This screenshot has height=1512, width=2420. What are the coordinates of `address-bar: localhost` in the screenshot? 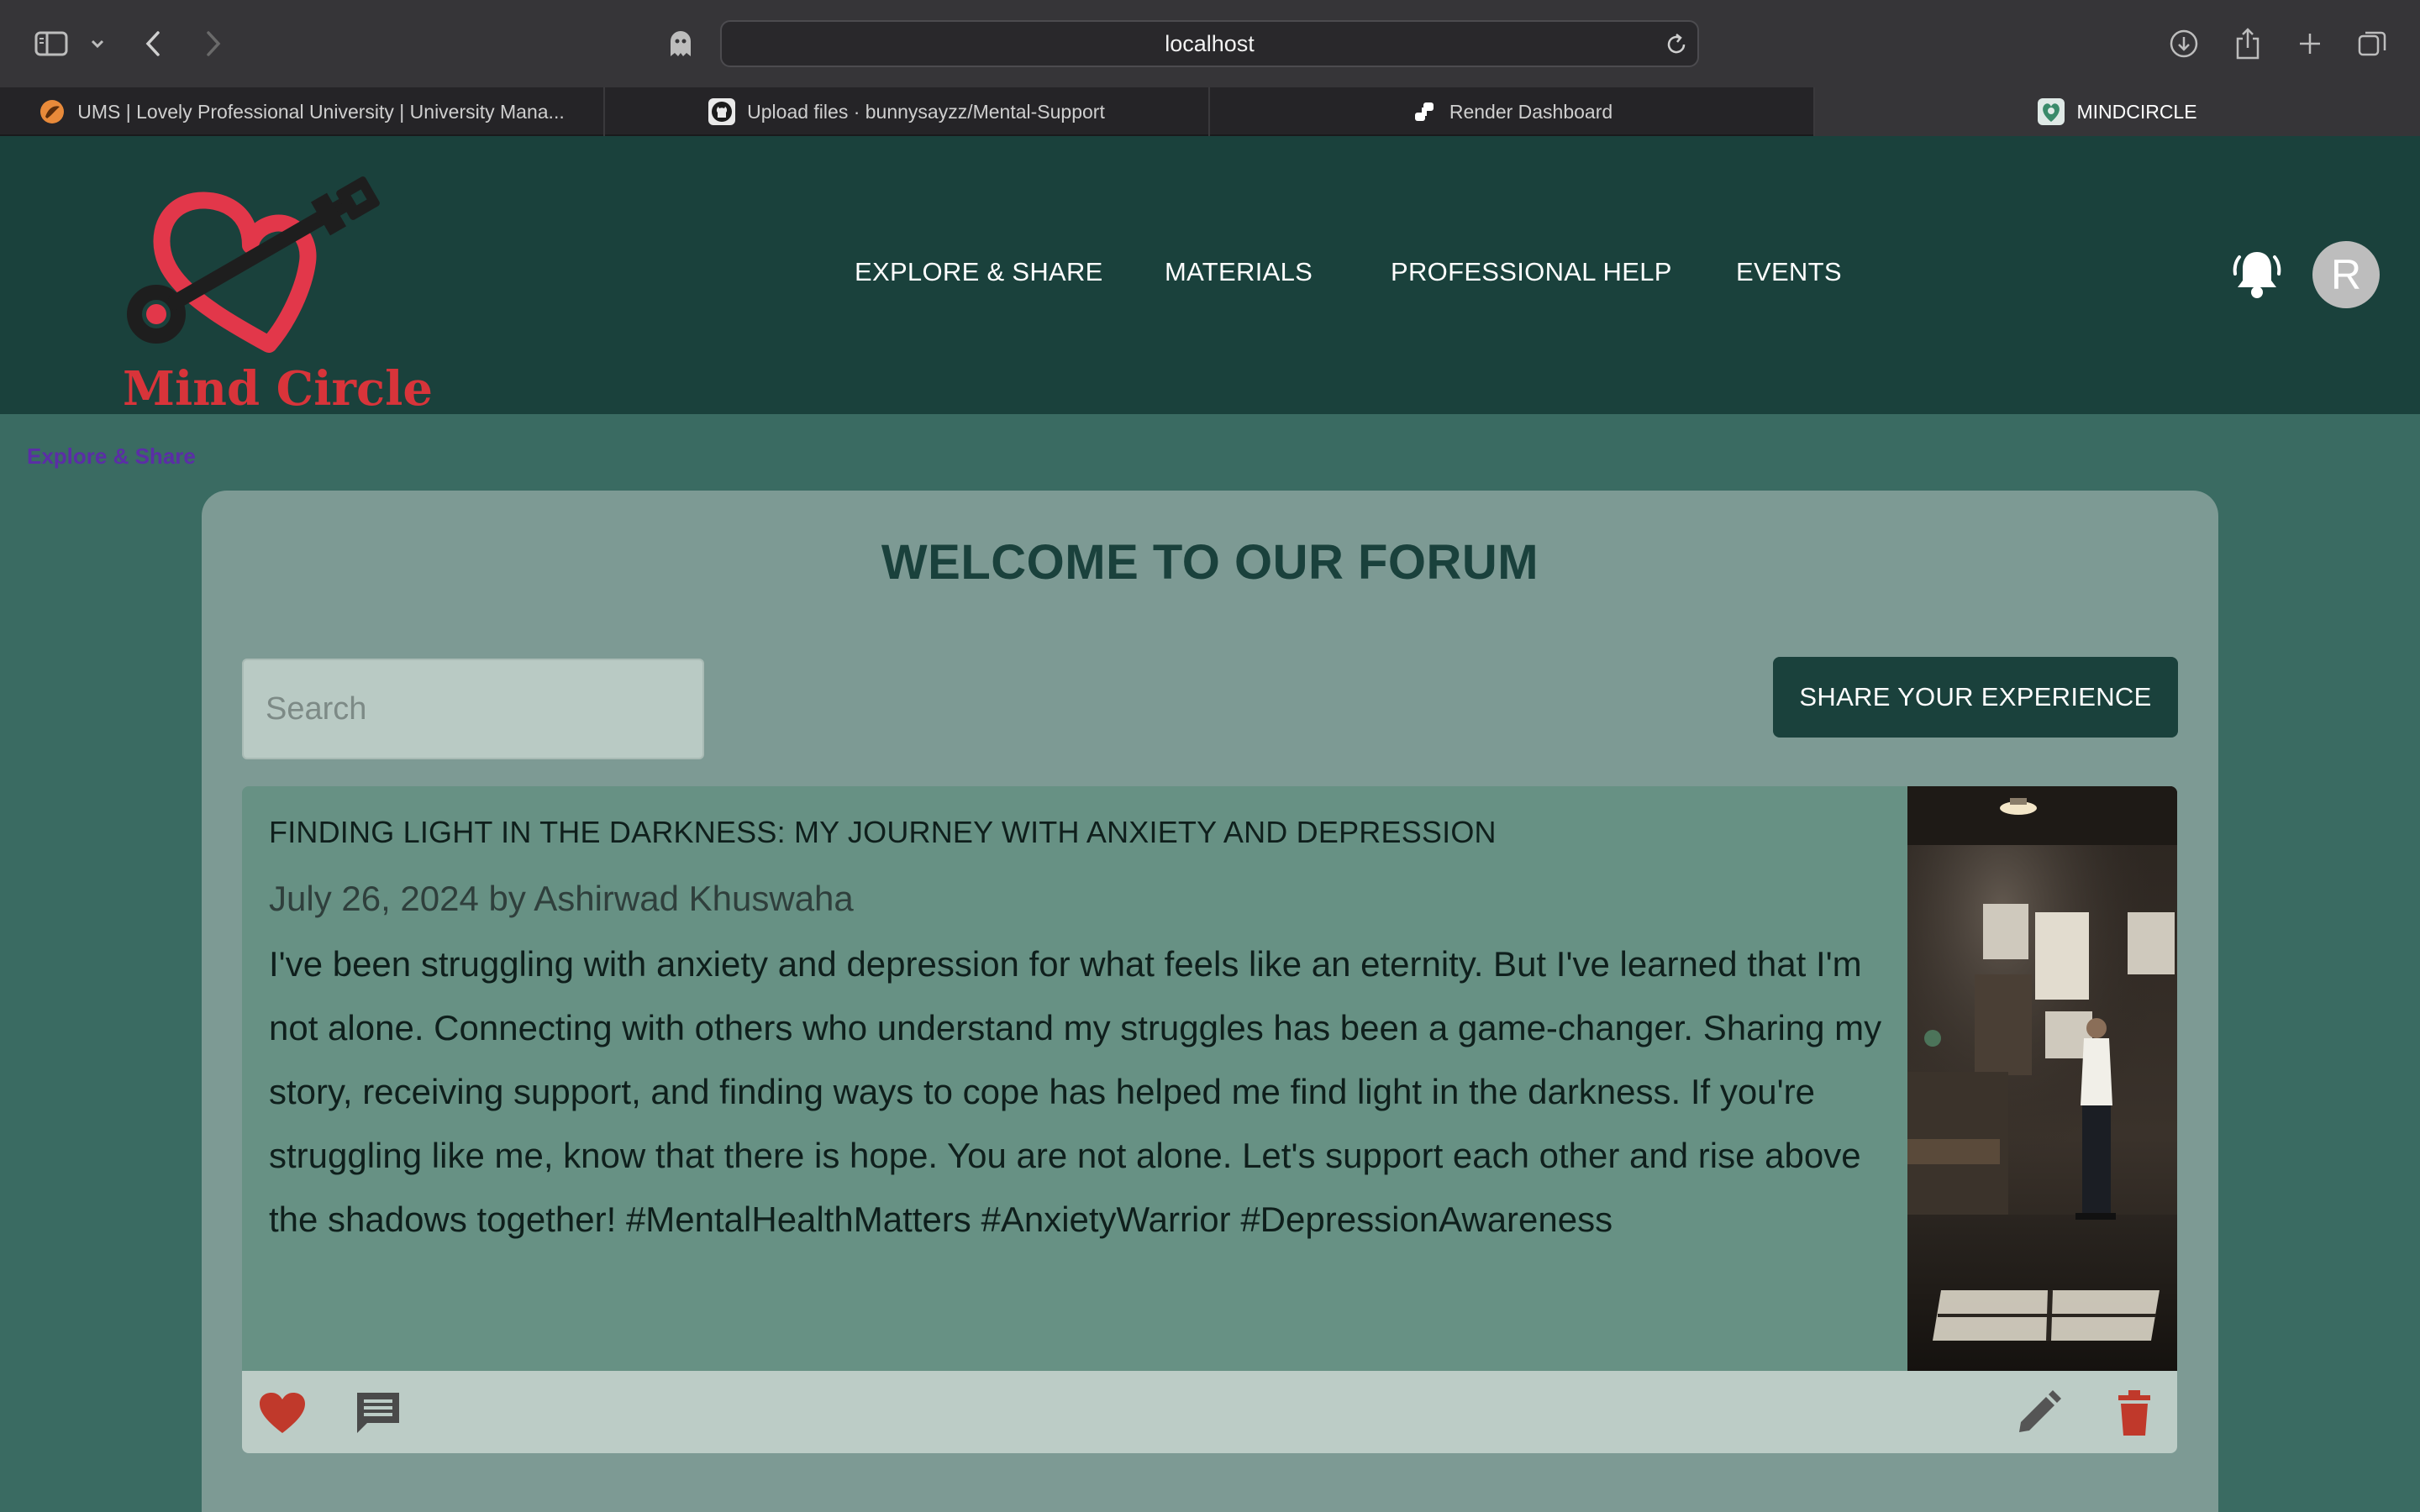 It's located at (1209, 43).